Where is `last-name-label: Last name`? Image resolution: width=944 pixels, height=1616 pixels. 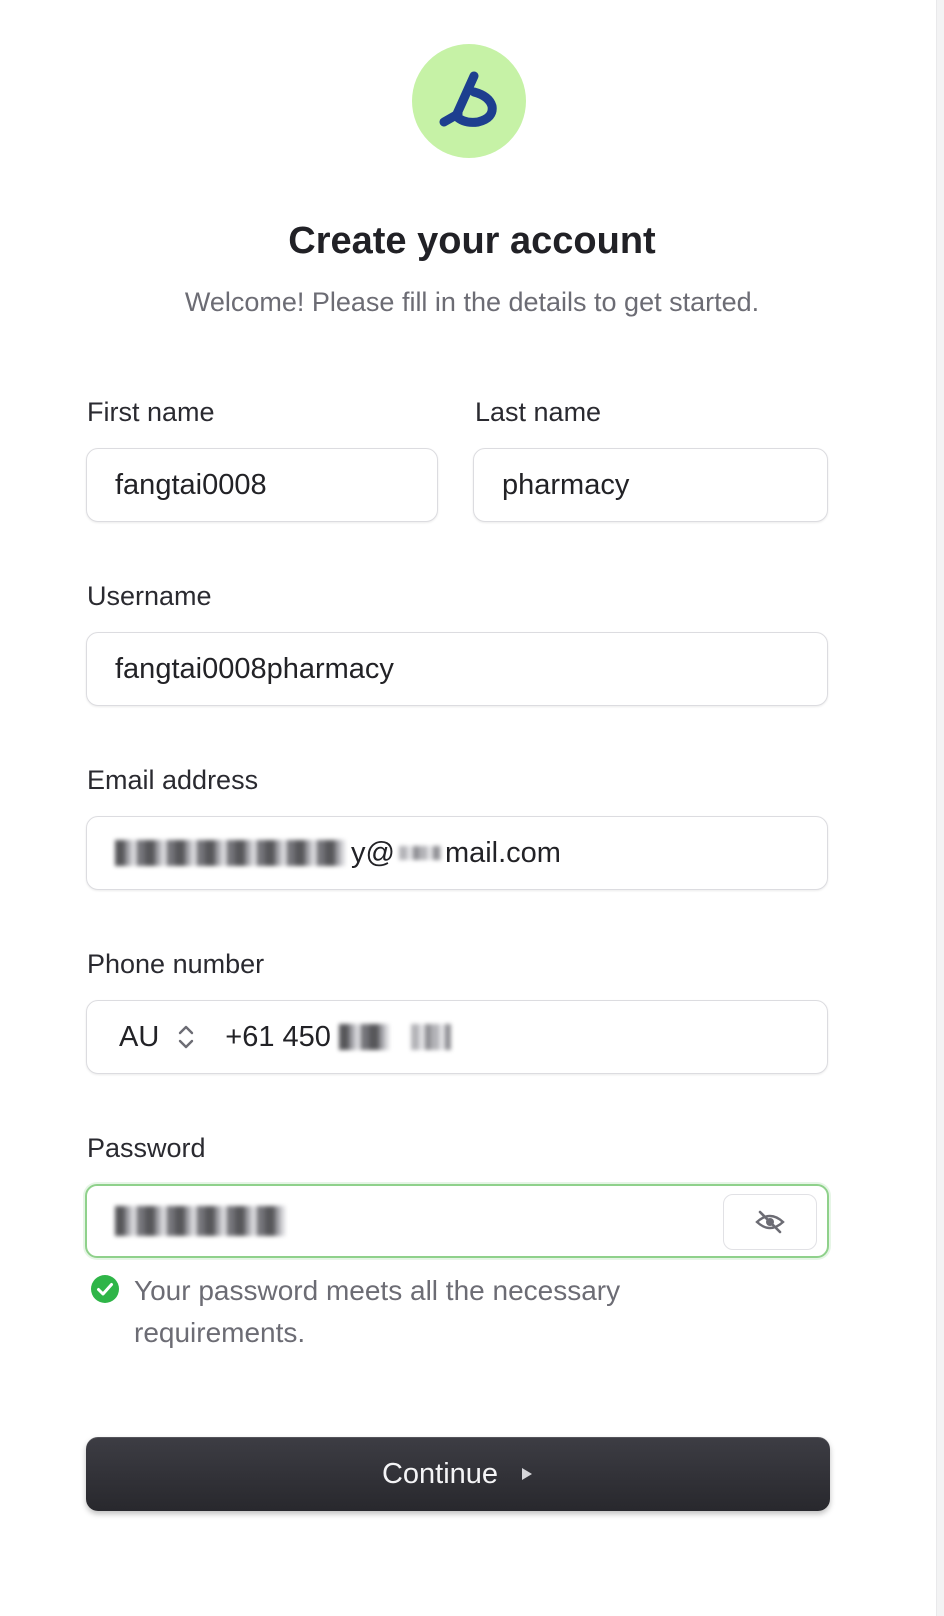 last-name-label: Last name is located at coordinates (538, 412).